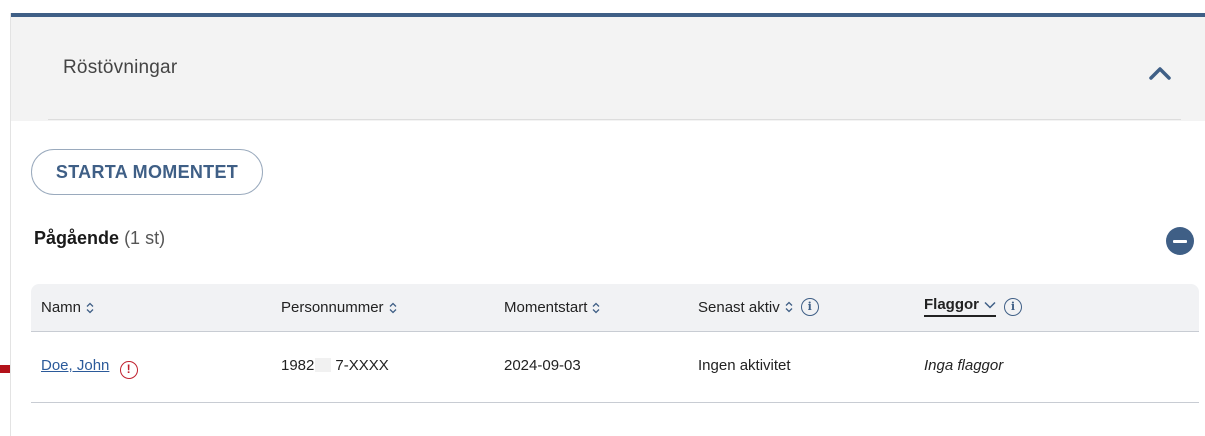 Image resolution: width=1205 pixels, height=436 pixels. Describe the element at coordinates (61, 307) in the screenshot. I see `column-label: Namn` at that location.